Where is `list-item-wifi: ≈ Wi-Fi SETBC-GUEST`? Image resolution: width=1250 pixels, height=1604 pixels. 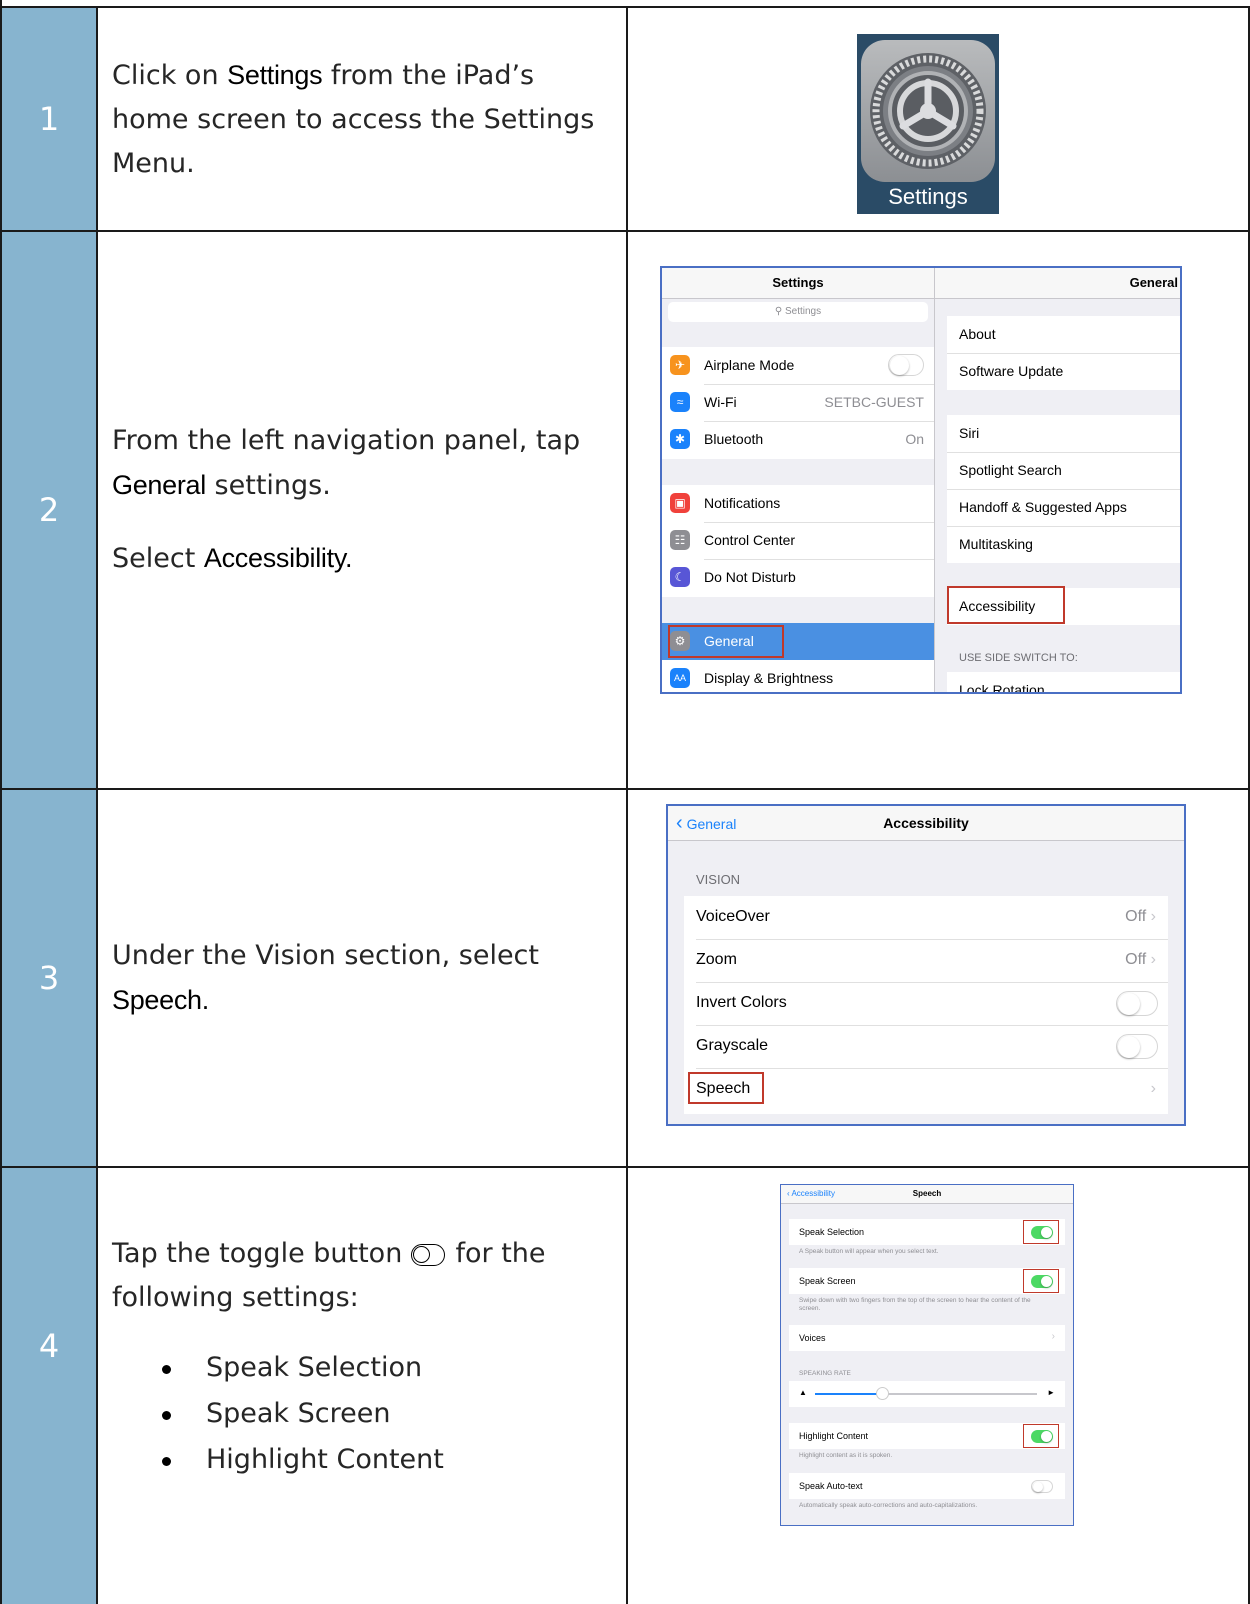 list-item-wifi: ≈ Wi-Fi SETBC-GUEST is located at coordinates (802, 403).